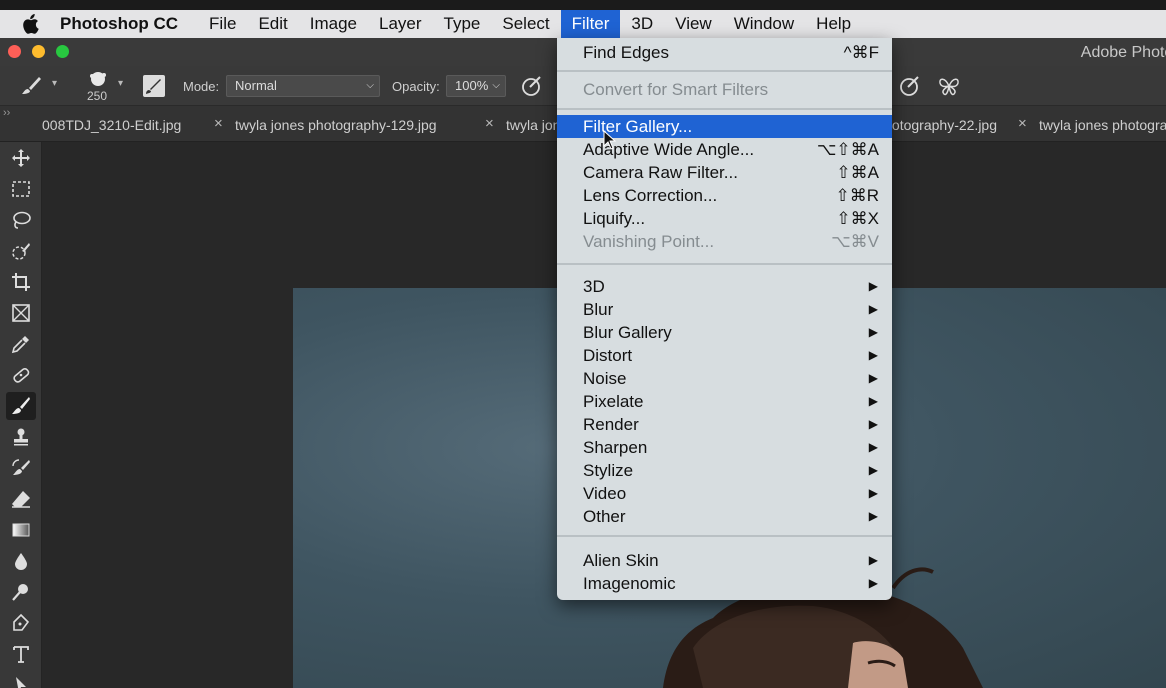  What do you see at coordinates (400, 24) in the screenshot?
I see `menu-layer: Layer` at bounding box center [400, 24].